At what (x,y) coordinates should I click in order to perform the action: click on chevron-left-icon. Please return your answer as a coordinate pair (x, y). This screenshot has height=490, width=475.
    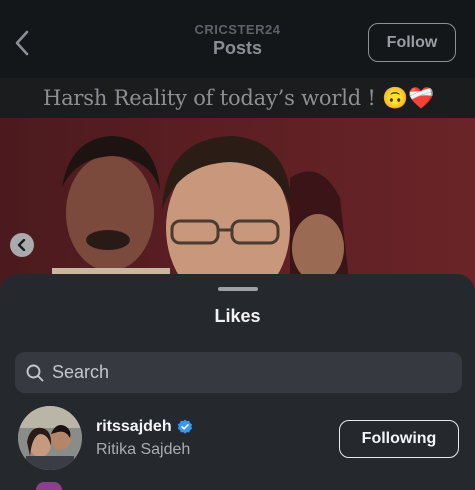
    Looking at the image, I should click on (21, 245).